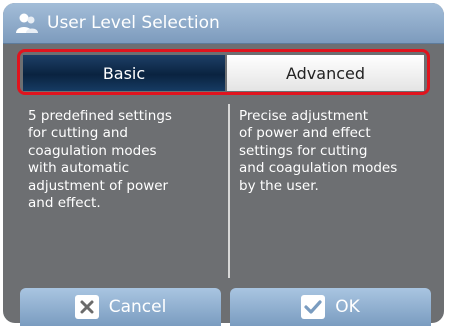 Image resolution: width=449 pixels, height=326 pixels. What do you see at coordinates (86, 307) in the screenshot?
I see `x-icon` at bounding box center [86, 307].